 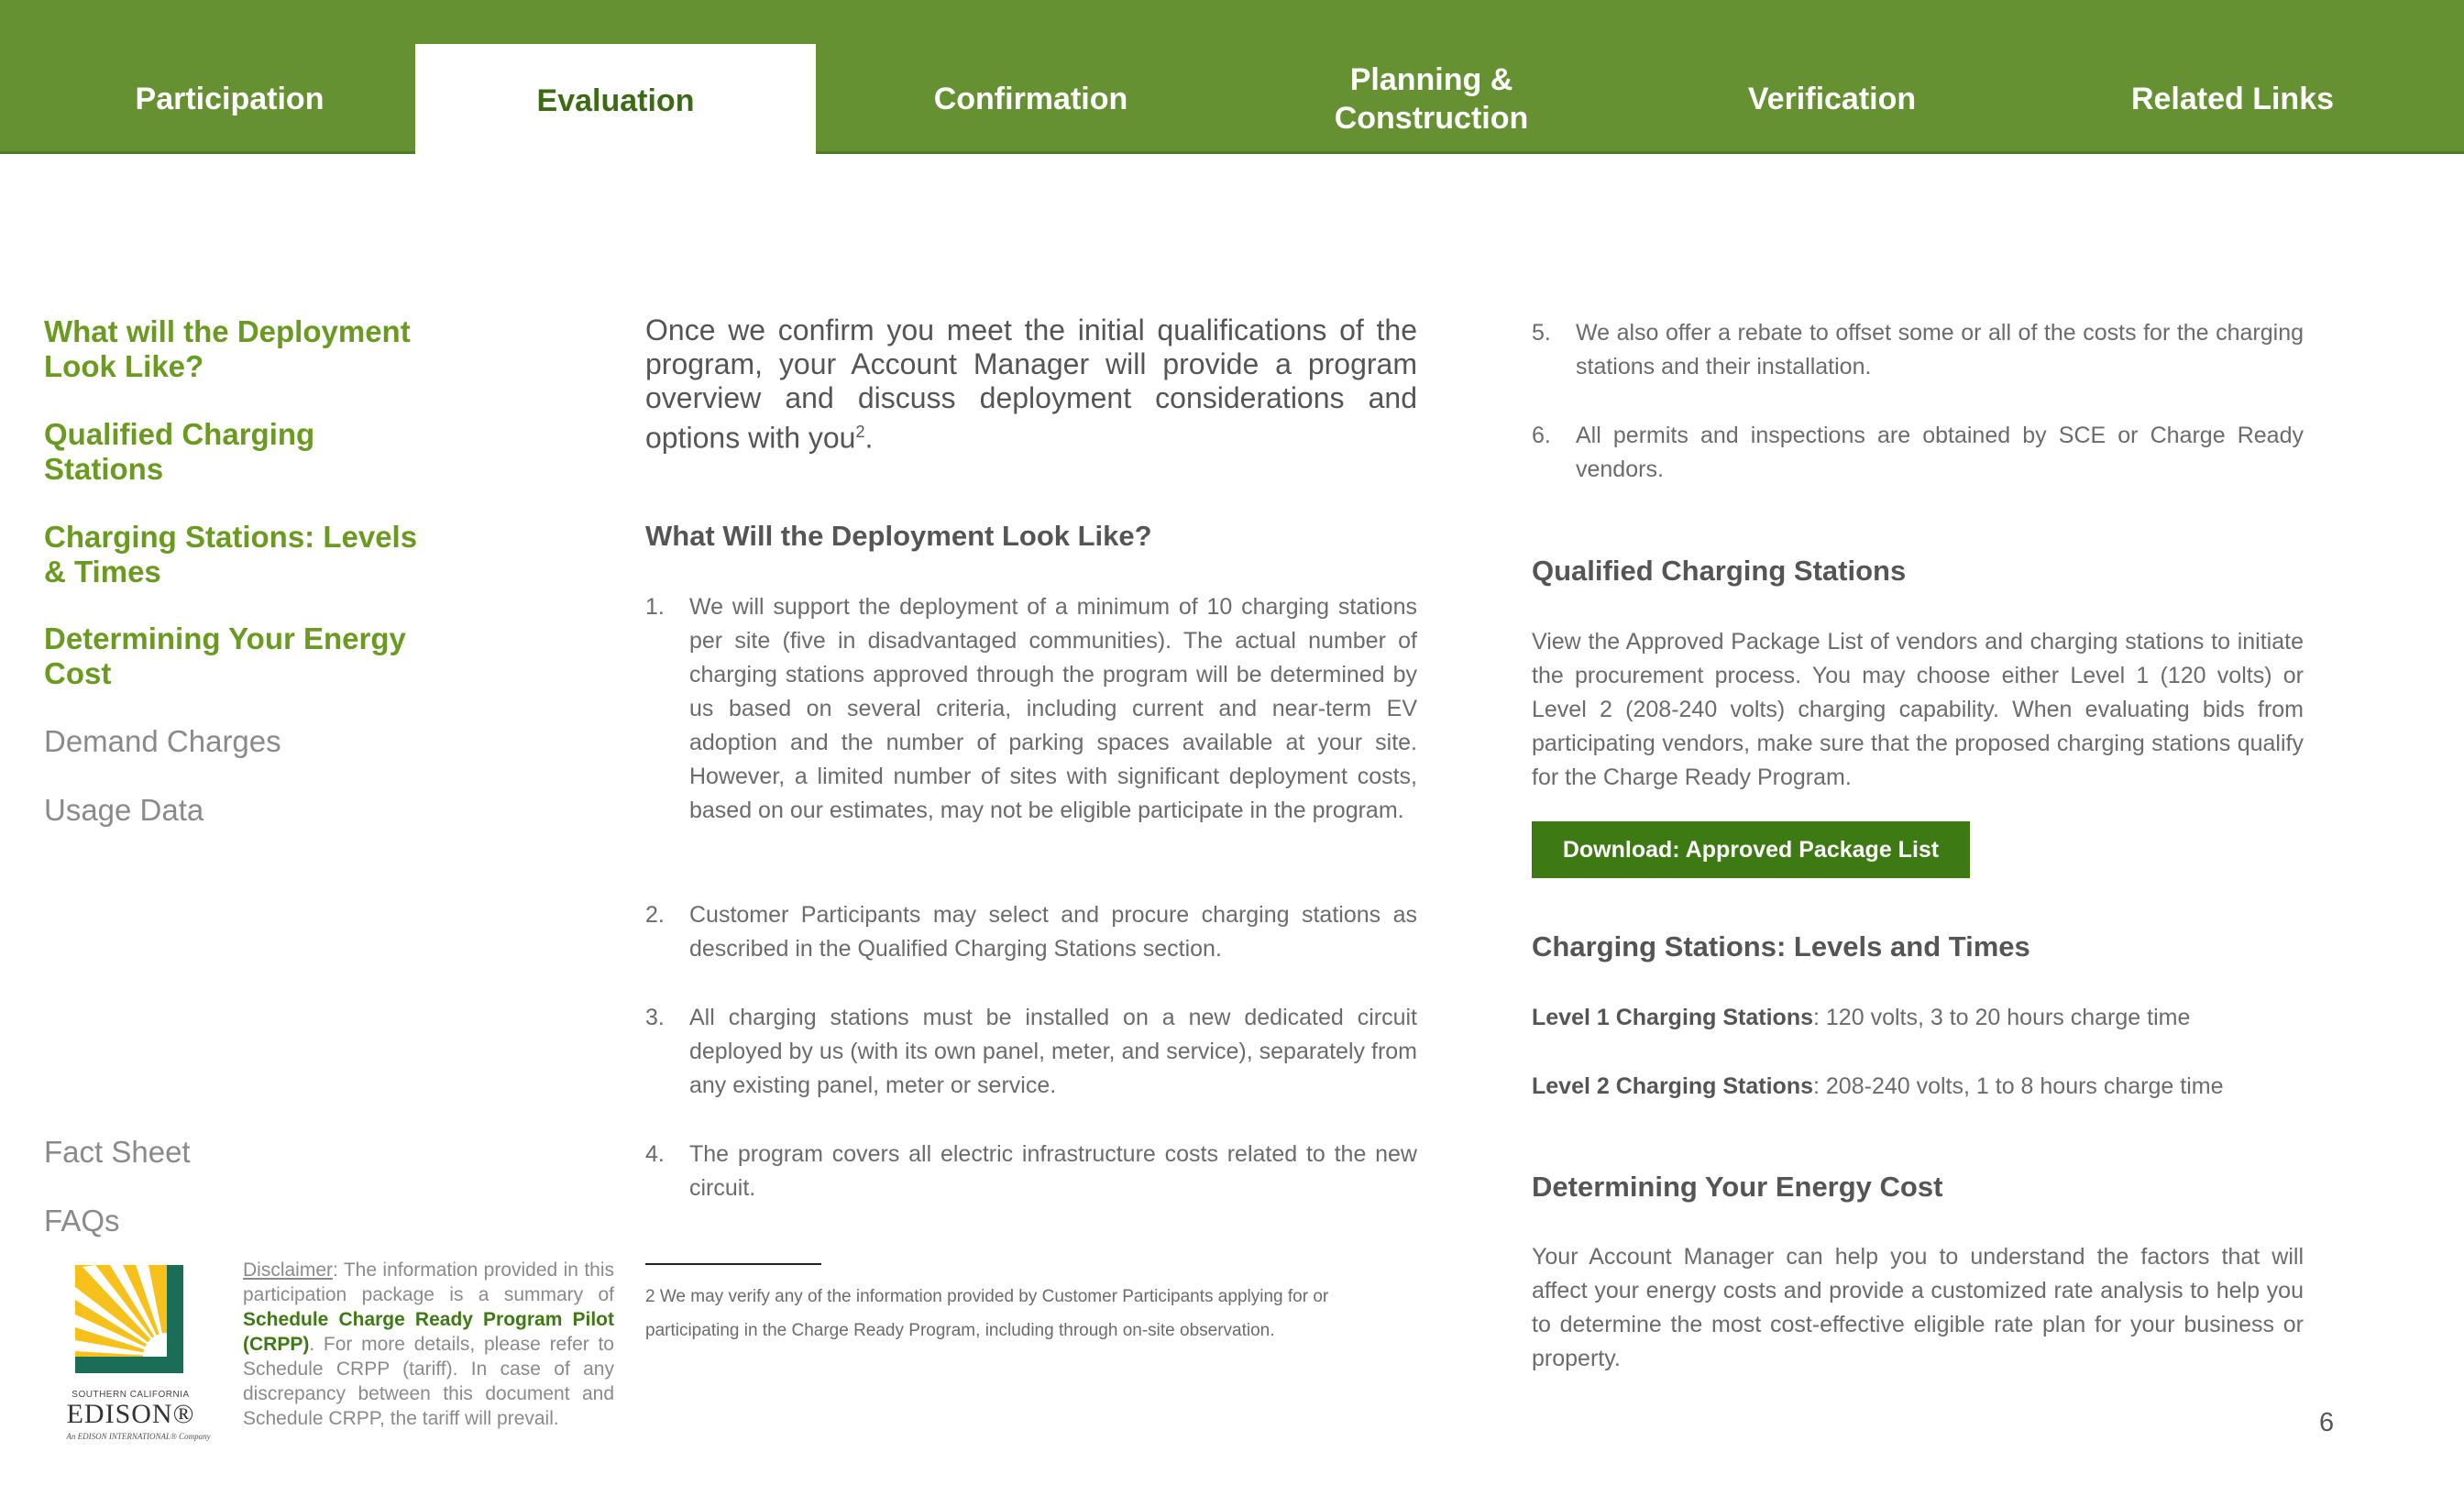 I want to click on tab-label: Confirmation, so click(x=1030, y=99).